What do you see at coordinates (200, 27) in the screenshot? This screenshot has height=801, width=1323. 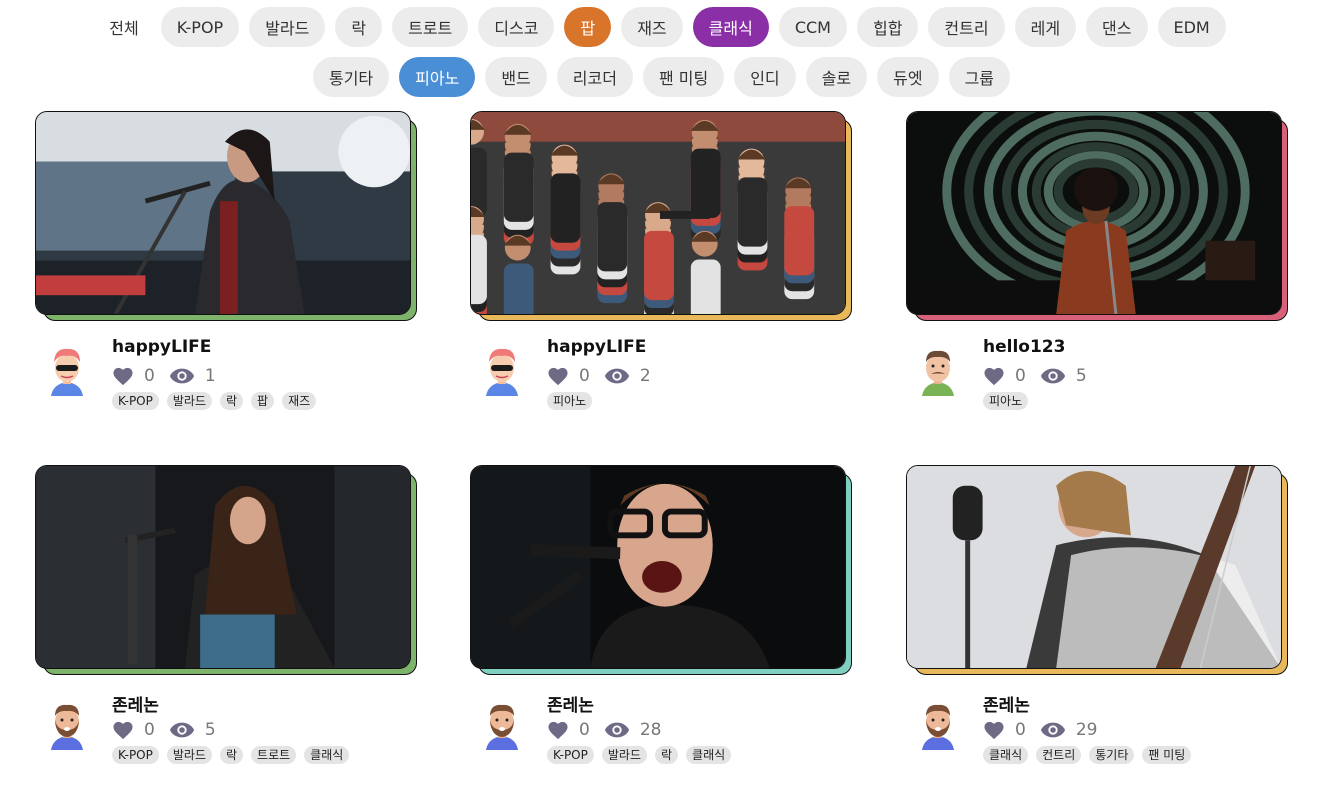 I see `filter-chip-kpop: K-POP` at bounding box center [200, 27].